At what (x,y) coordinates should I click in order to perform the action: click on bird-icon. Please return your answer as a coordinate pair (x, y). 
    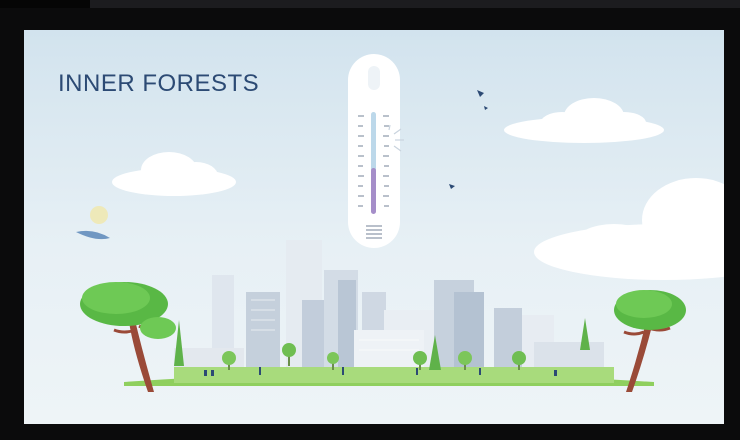
    Looking at the image, I should click on (468, 139).